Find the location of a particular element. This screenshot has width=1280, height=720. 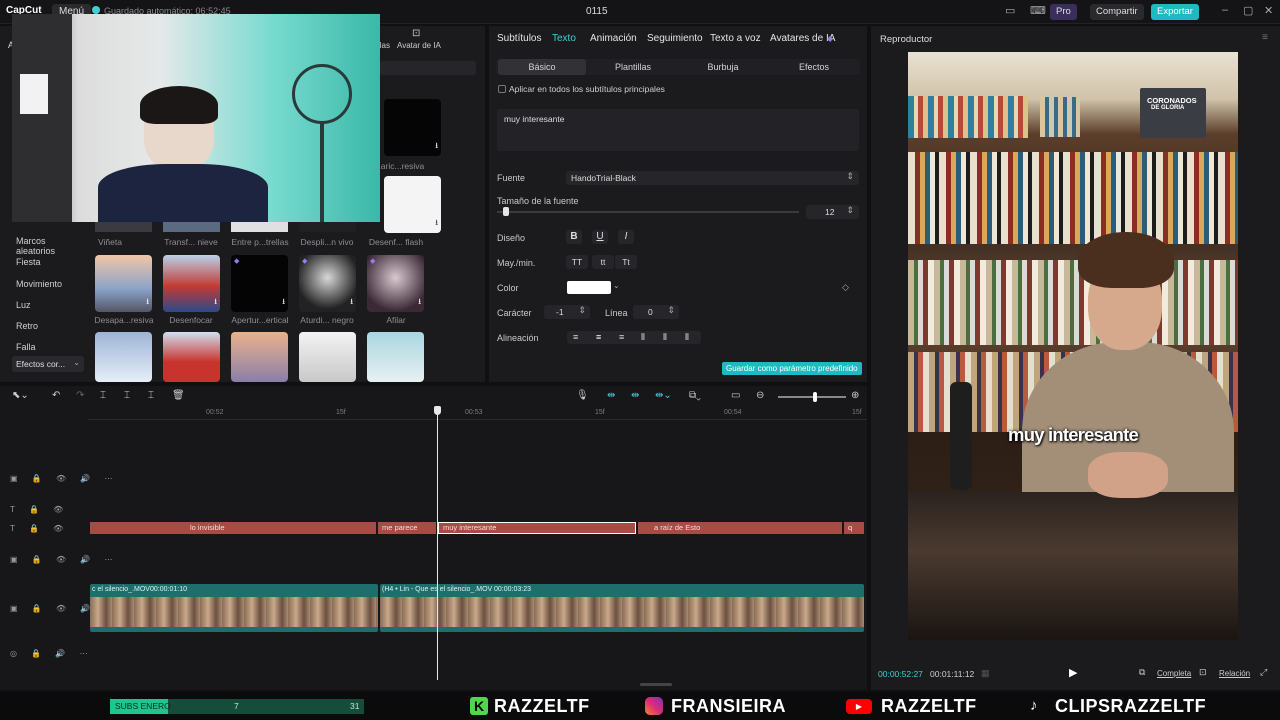

grid-icon: ▦ is located at coordinates (985, 673).